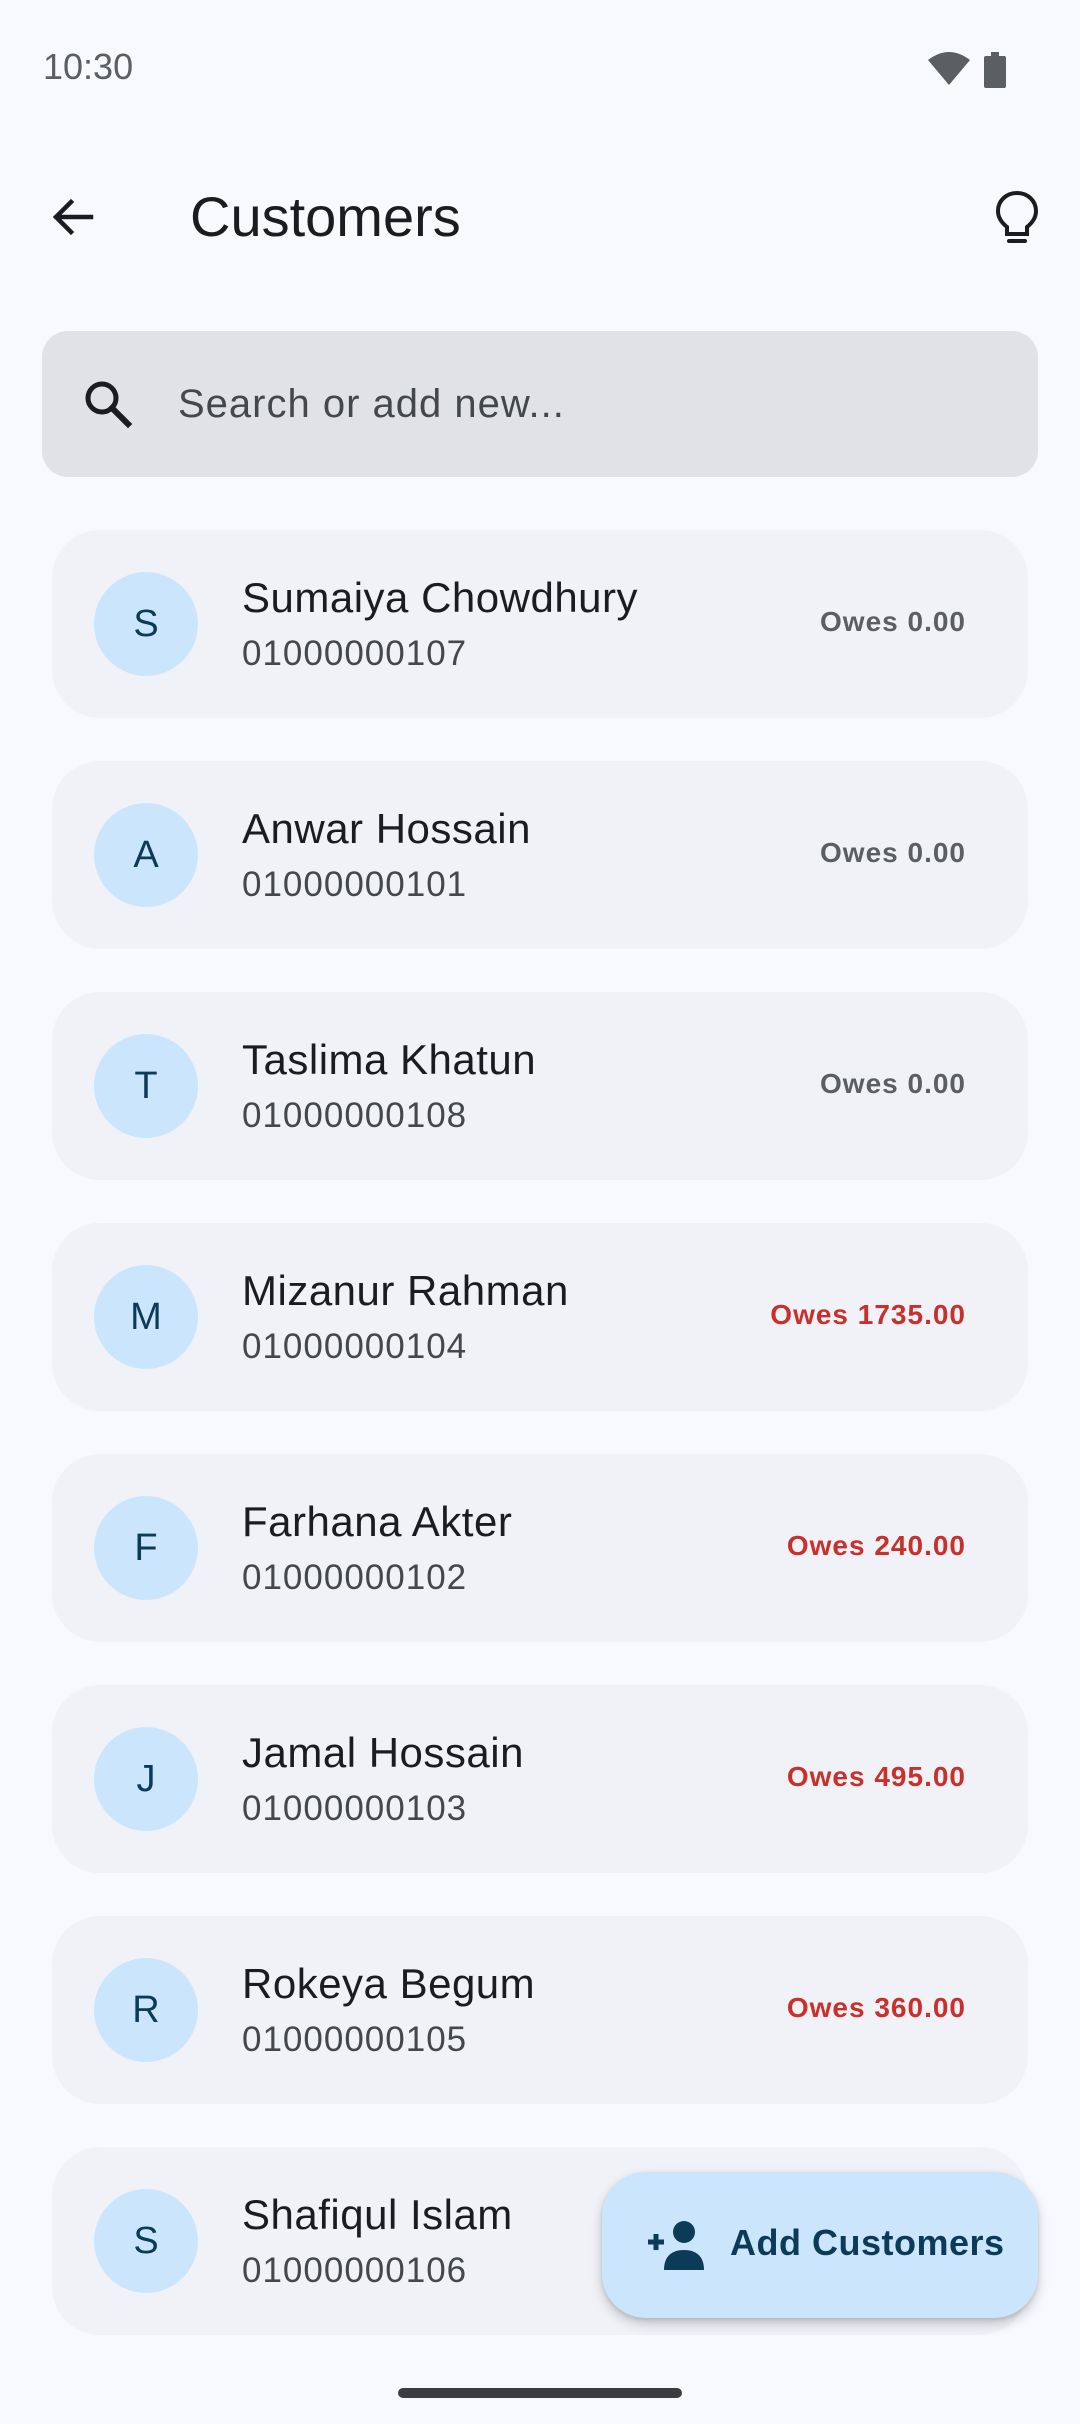 The image size is (1080, 2424). I want to click on customer-name: Shafiqul Islam, so click(377, 2214).